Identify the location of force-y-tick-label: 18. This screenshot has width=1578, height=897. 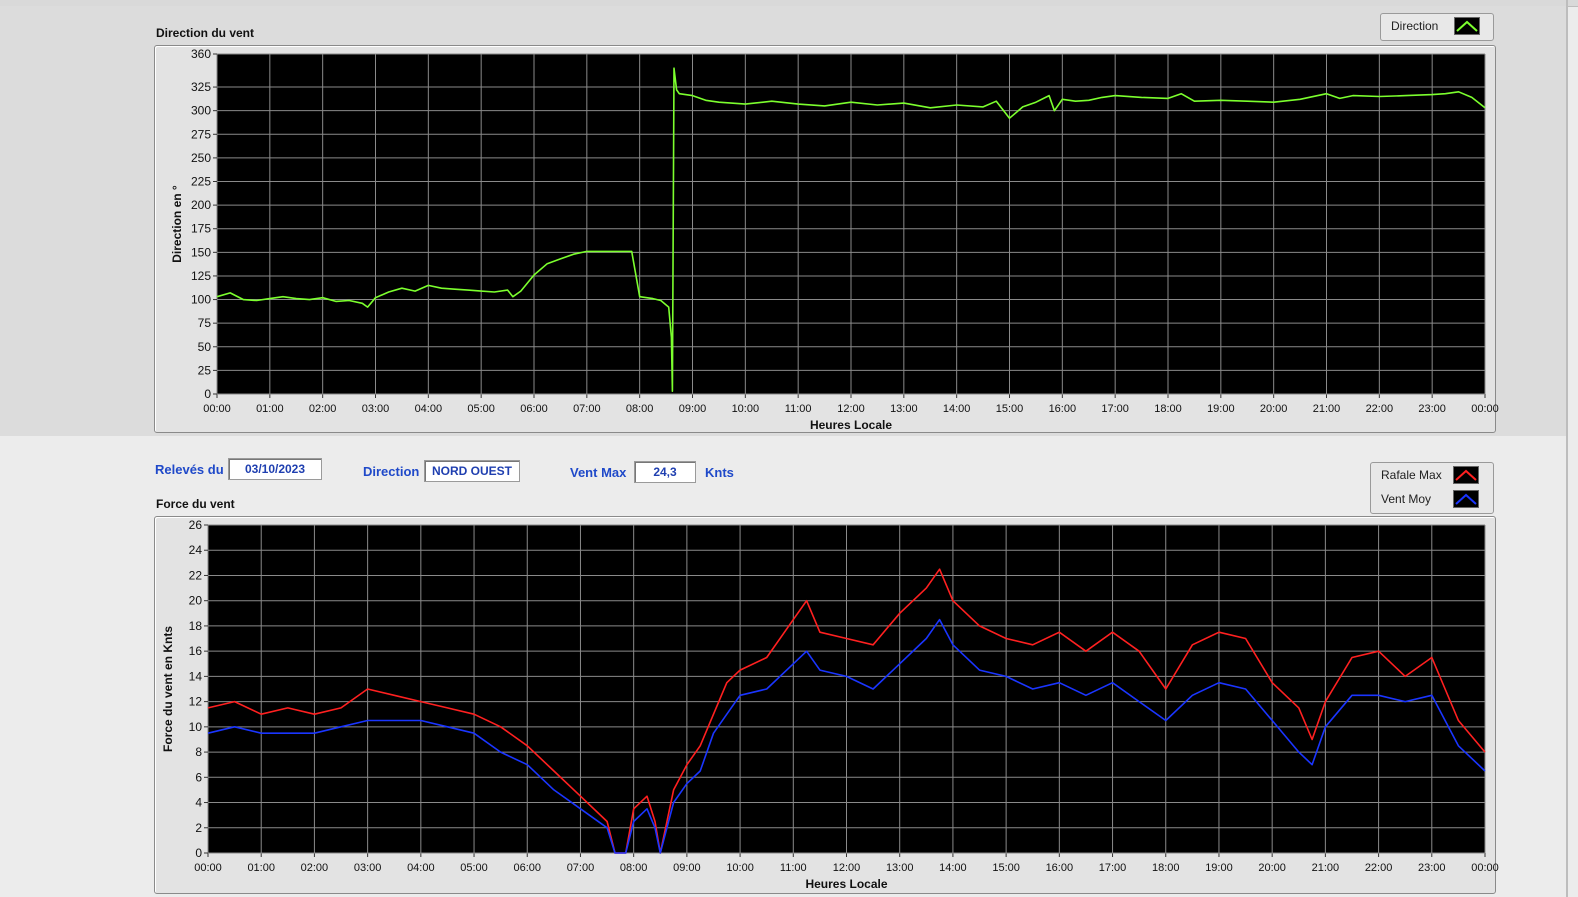
(196, 626).